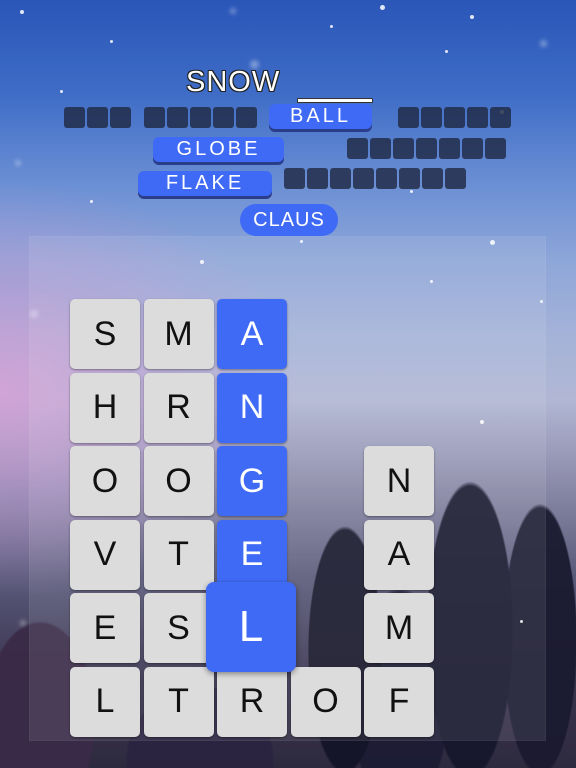  I want to click on letter-tile: G, so click(252, 481).